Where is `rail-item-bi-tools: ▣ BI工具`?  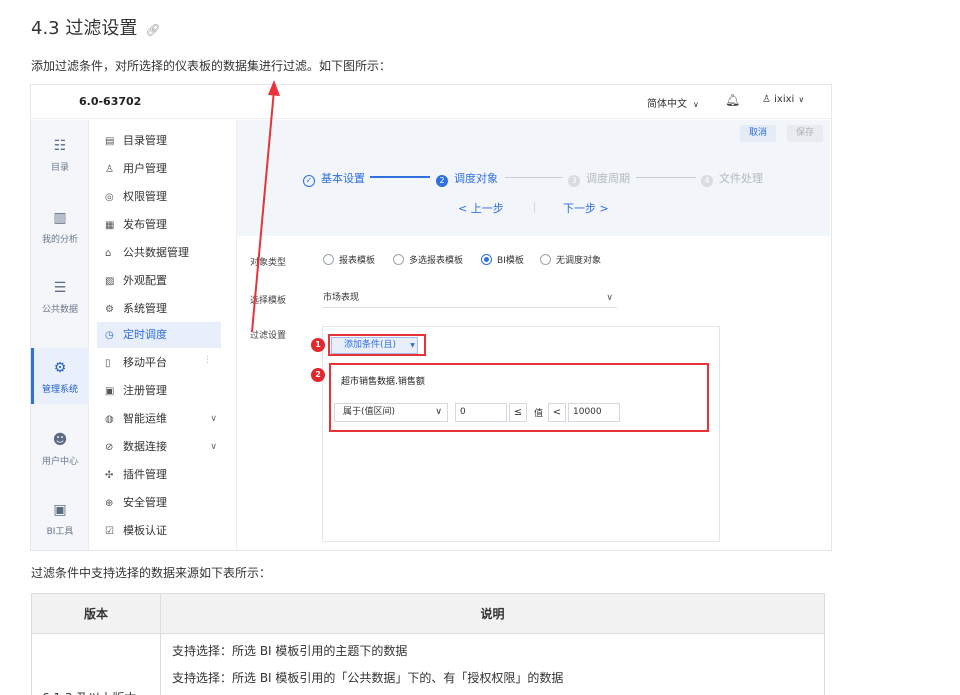 rail-item-bi-tools: ▣ BI工具 is located at coordinates (60, 518).